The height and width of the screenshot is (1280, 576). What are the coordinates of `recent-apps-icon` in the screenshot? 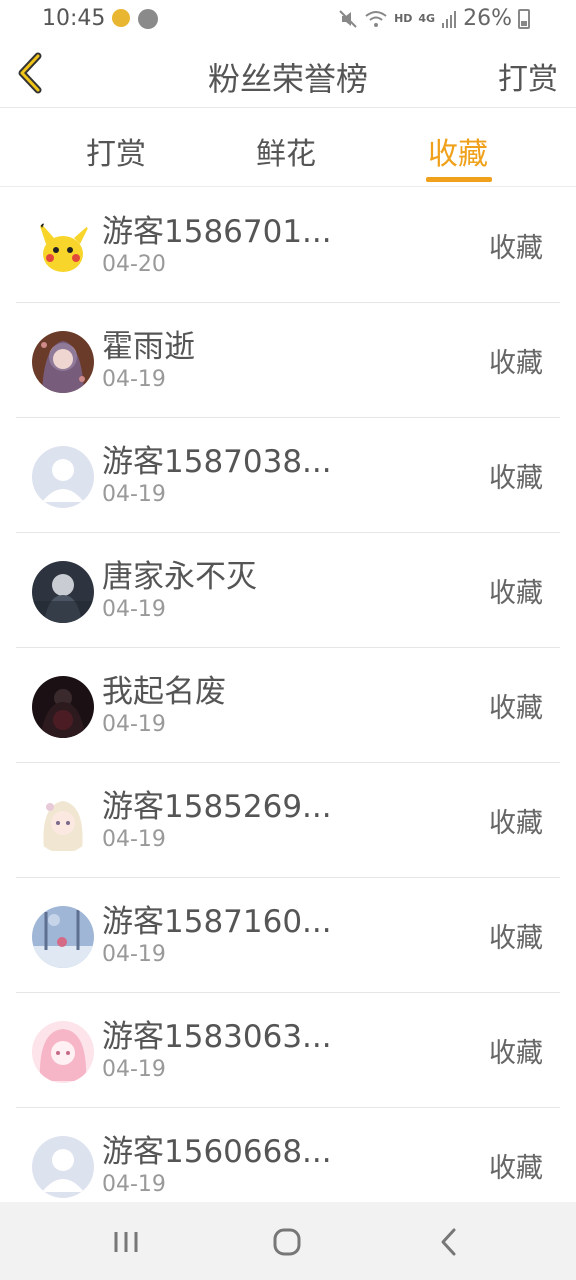 It's located at (126, 1242).